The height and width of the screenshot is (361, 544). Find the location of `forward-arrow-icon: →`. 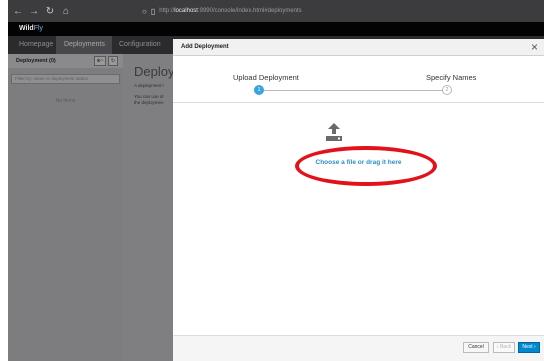

forward-arrow-icon: → is located at coordinates (34, 11).